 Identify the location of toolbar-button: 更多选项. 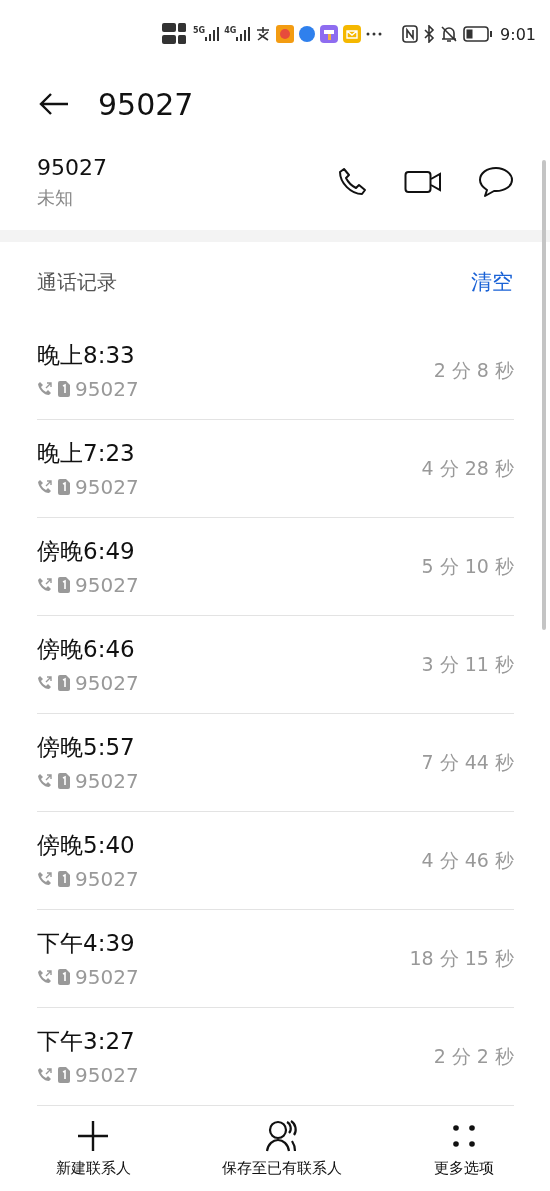
(464, 1153).